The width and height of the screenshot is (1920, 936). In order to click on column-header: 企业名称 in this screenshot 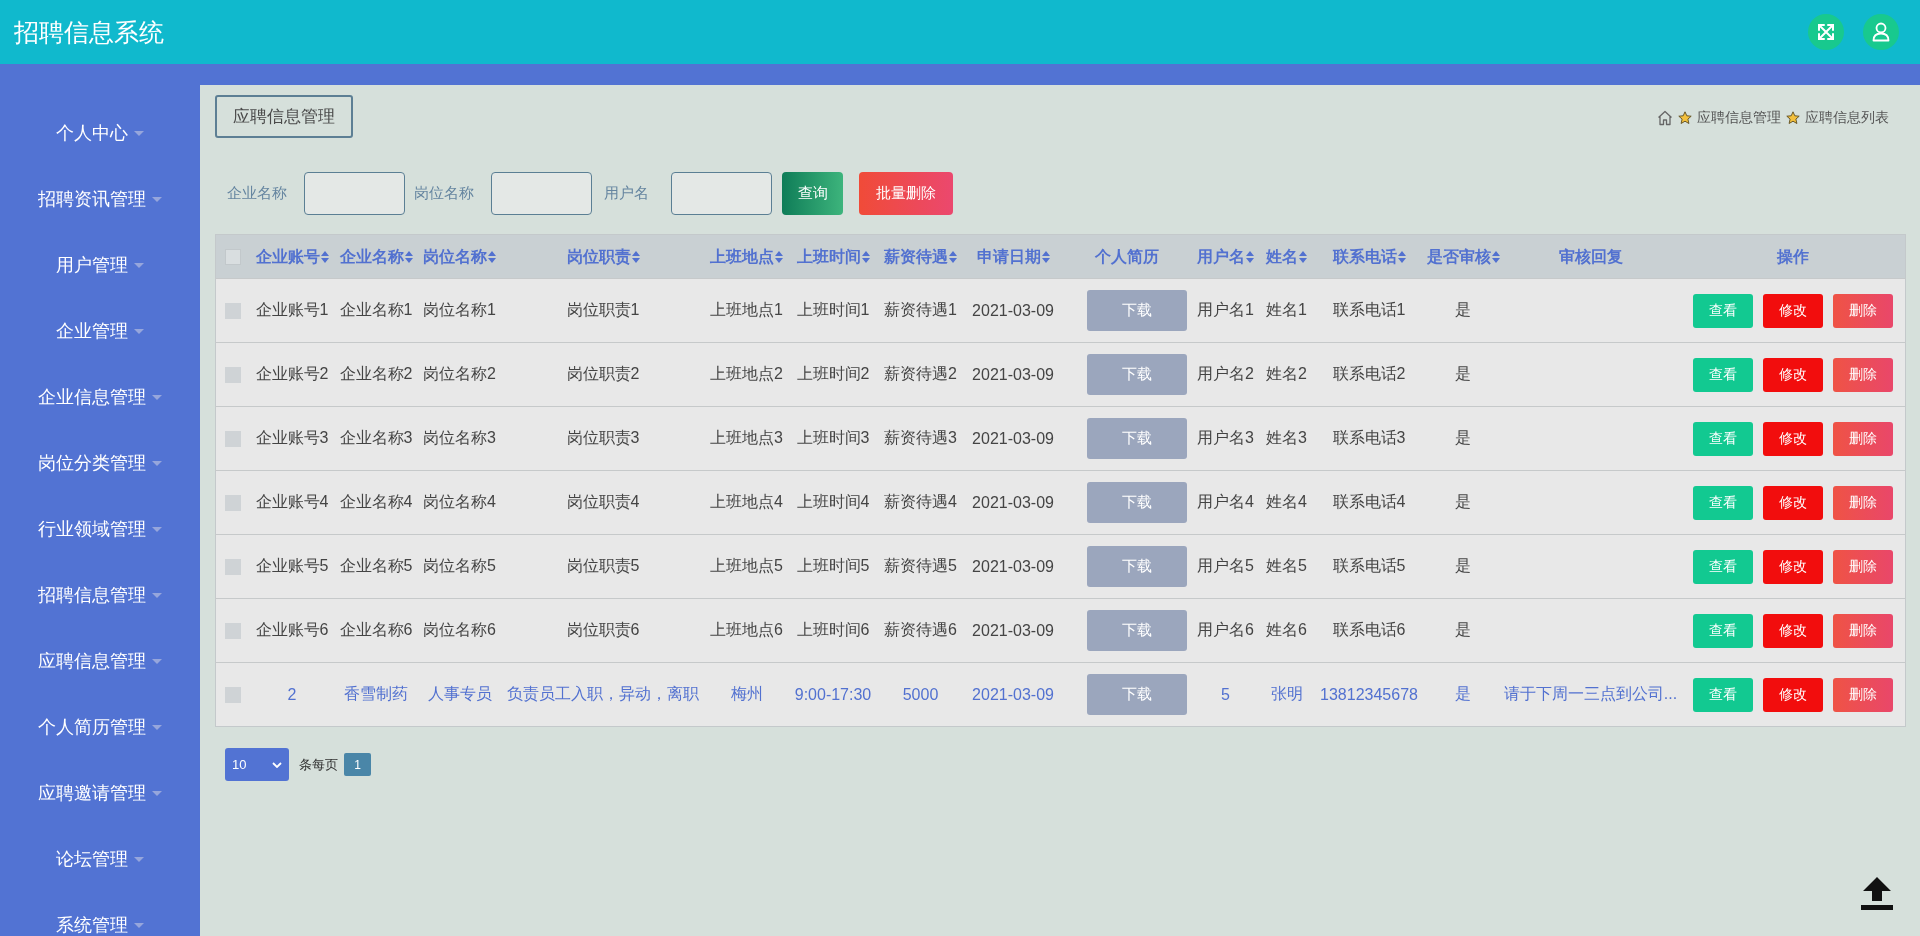, I will do `click(376, 256)`.